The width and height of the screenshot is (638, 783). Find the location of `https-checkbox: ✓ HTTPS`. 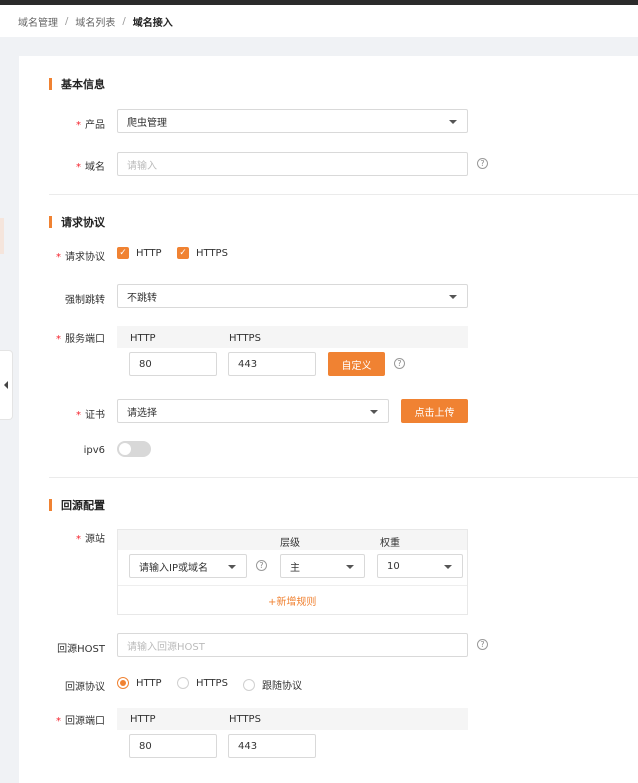

https-checkbox: ✓ HTTPS is located at coordinates (202, 253).